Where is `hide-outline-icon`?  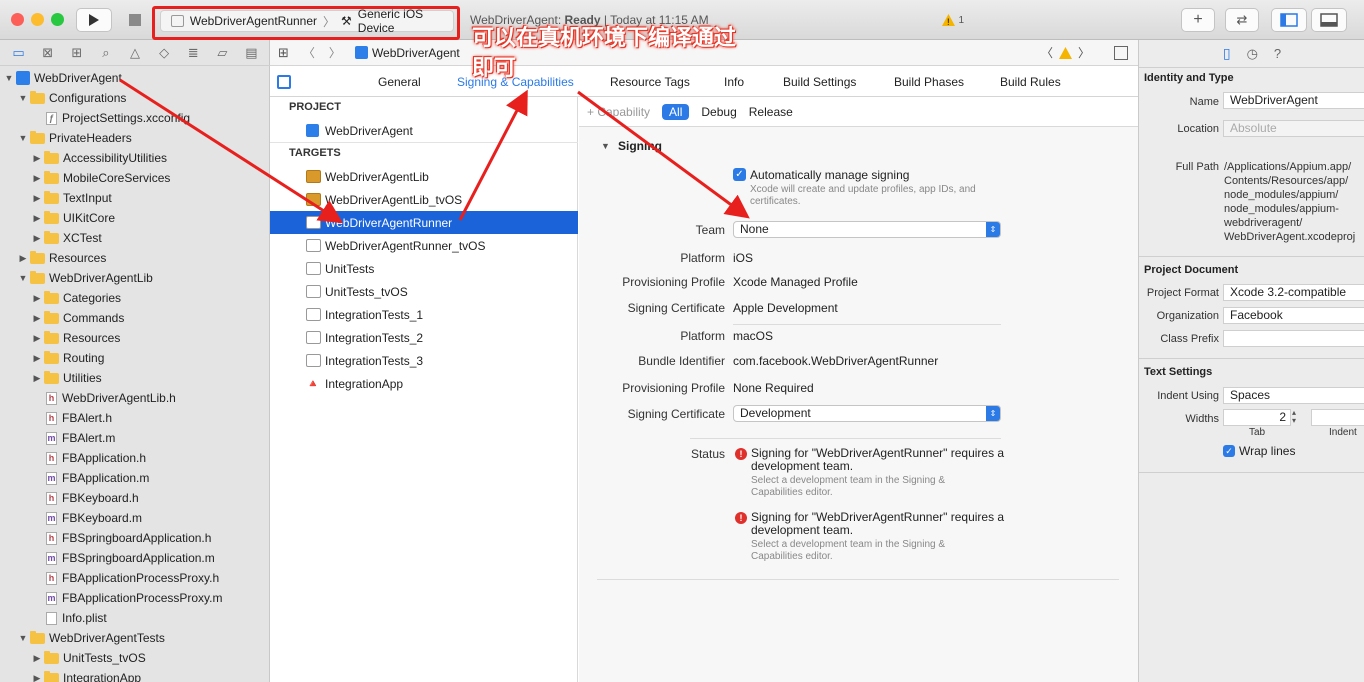 hide-outline-icon is located at coordinates (284, 82).